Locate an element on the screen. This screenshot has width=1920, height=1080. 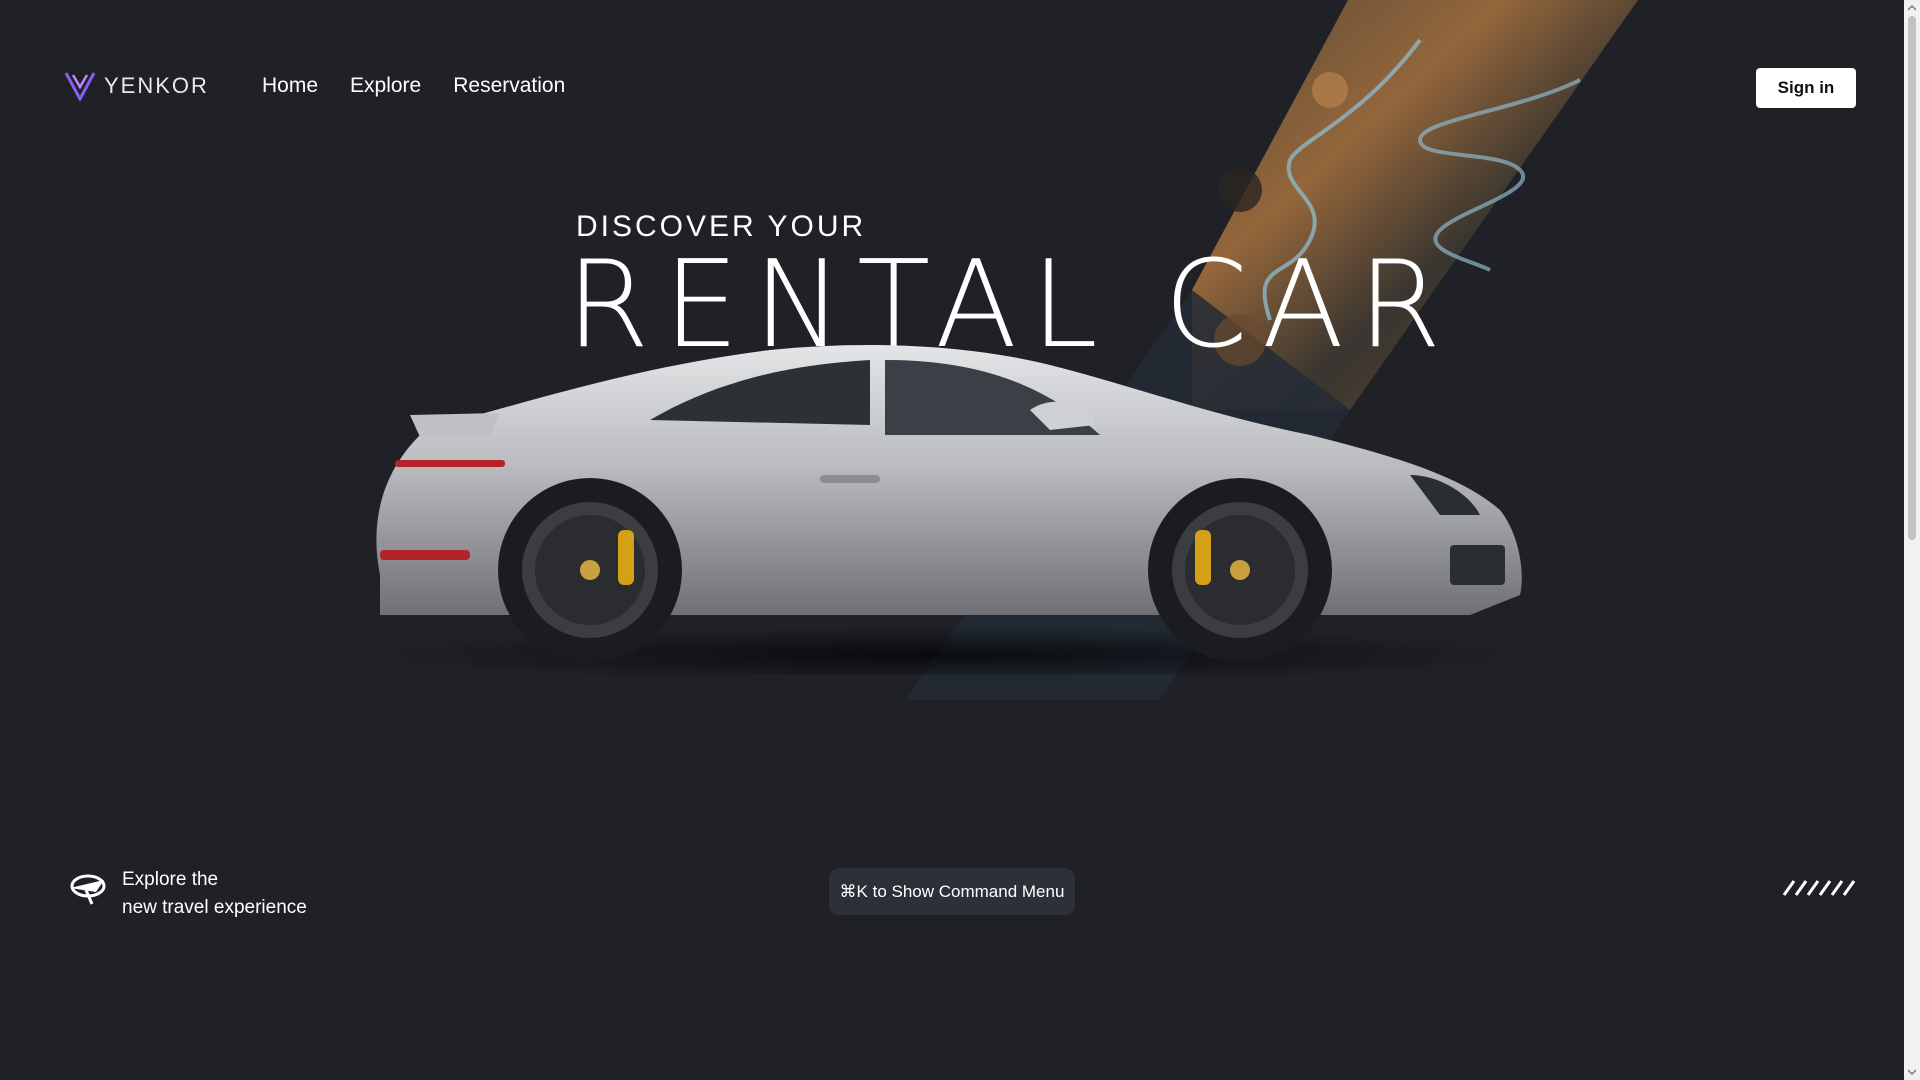
logo-text: YENKOR is located at coordinates (156, 85).